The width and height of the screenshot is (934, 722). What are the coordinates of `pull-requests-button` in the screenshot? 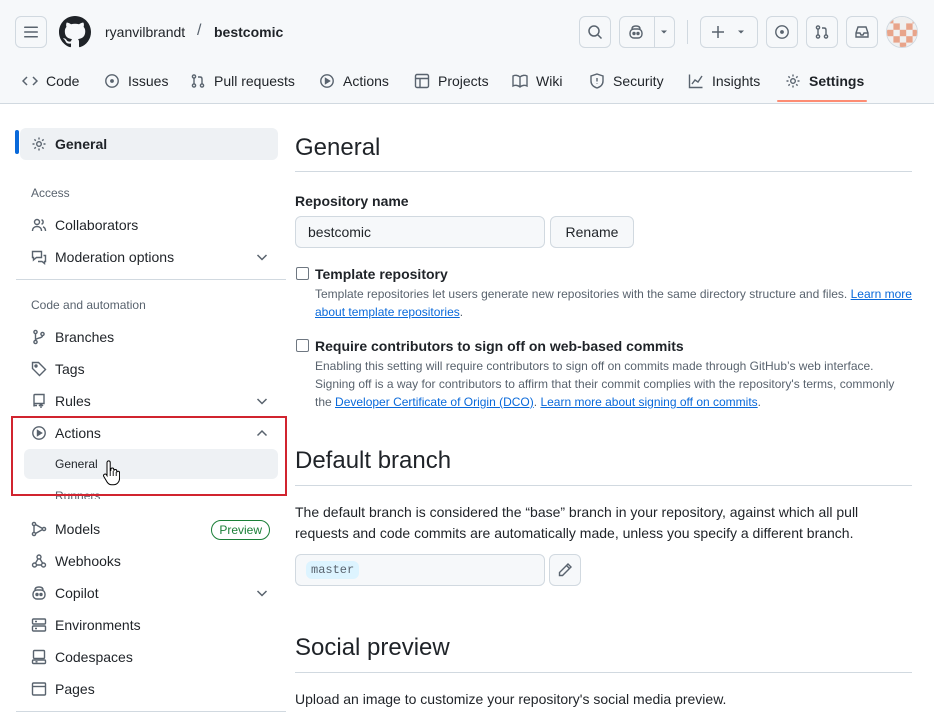 It's located at (822, 32).